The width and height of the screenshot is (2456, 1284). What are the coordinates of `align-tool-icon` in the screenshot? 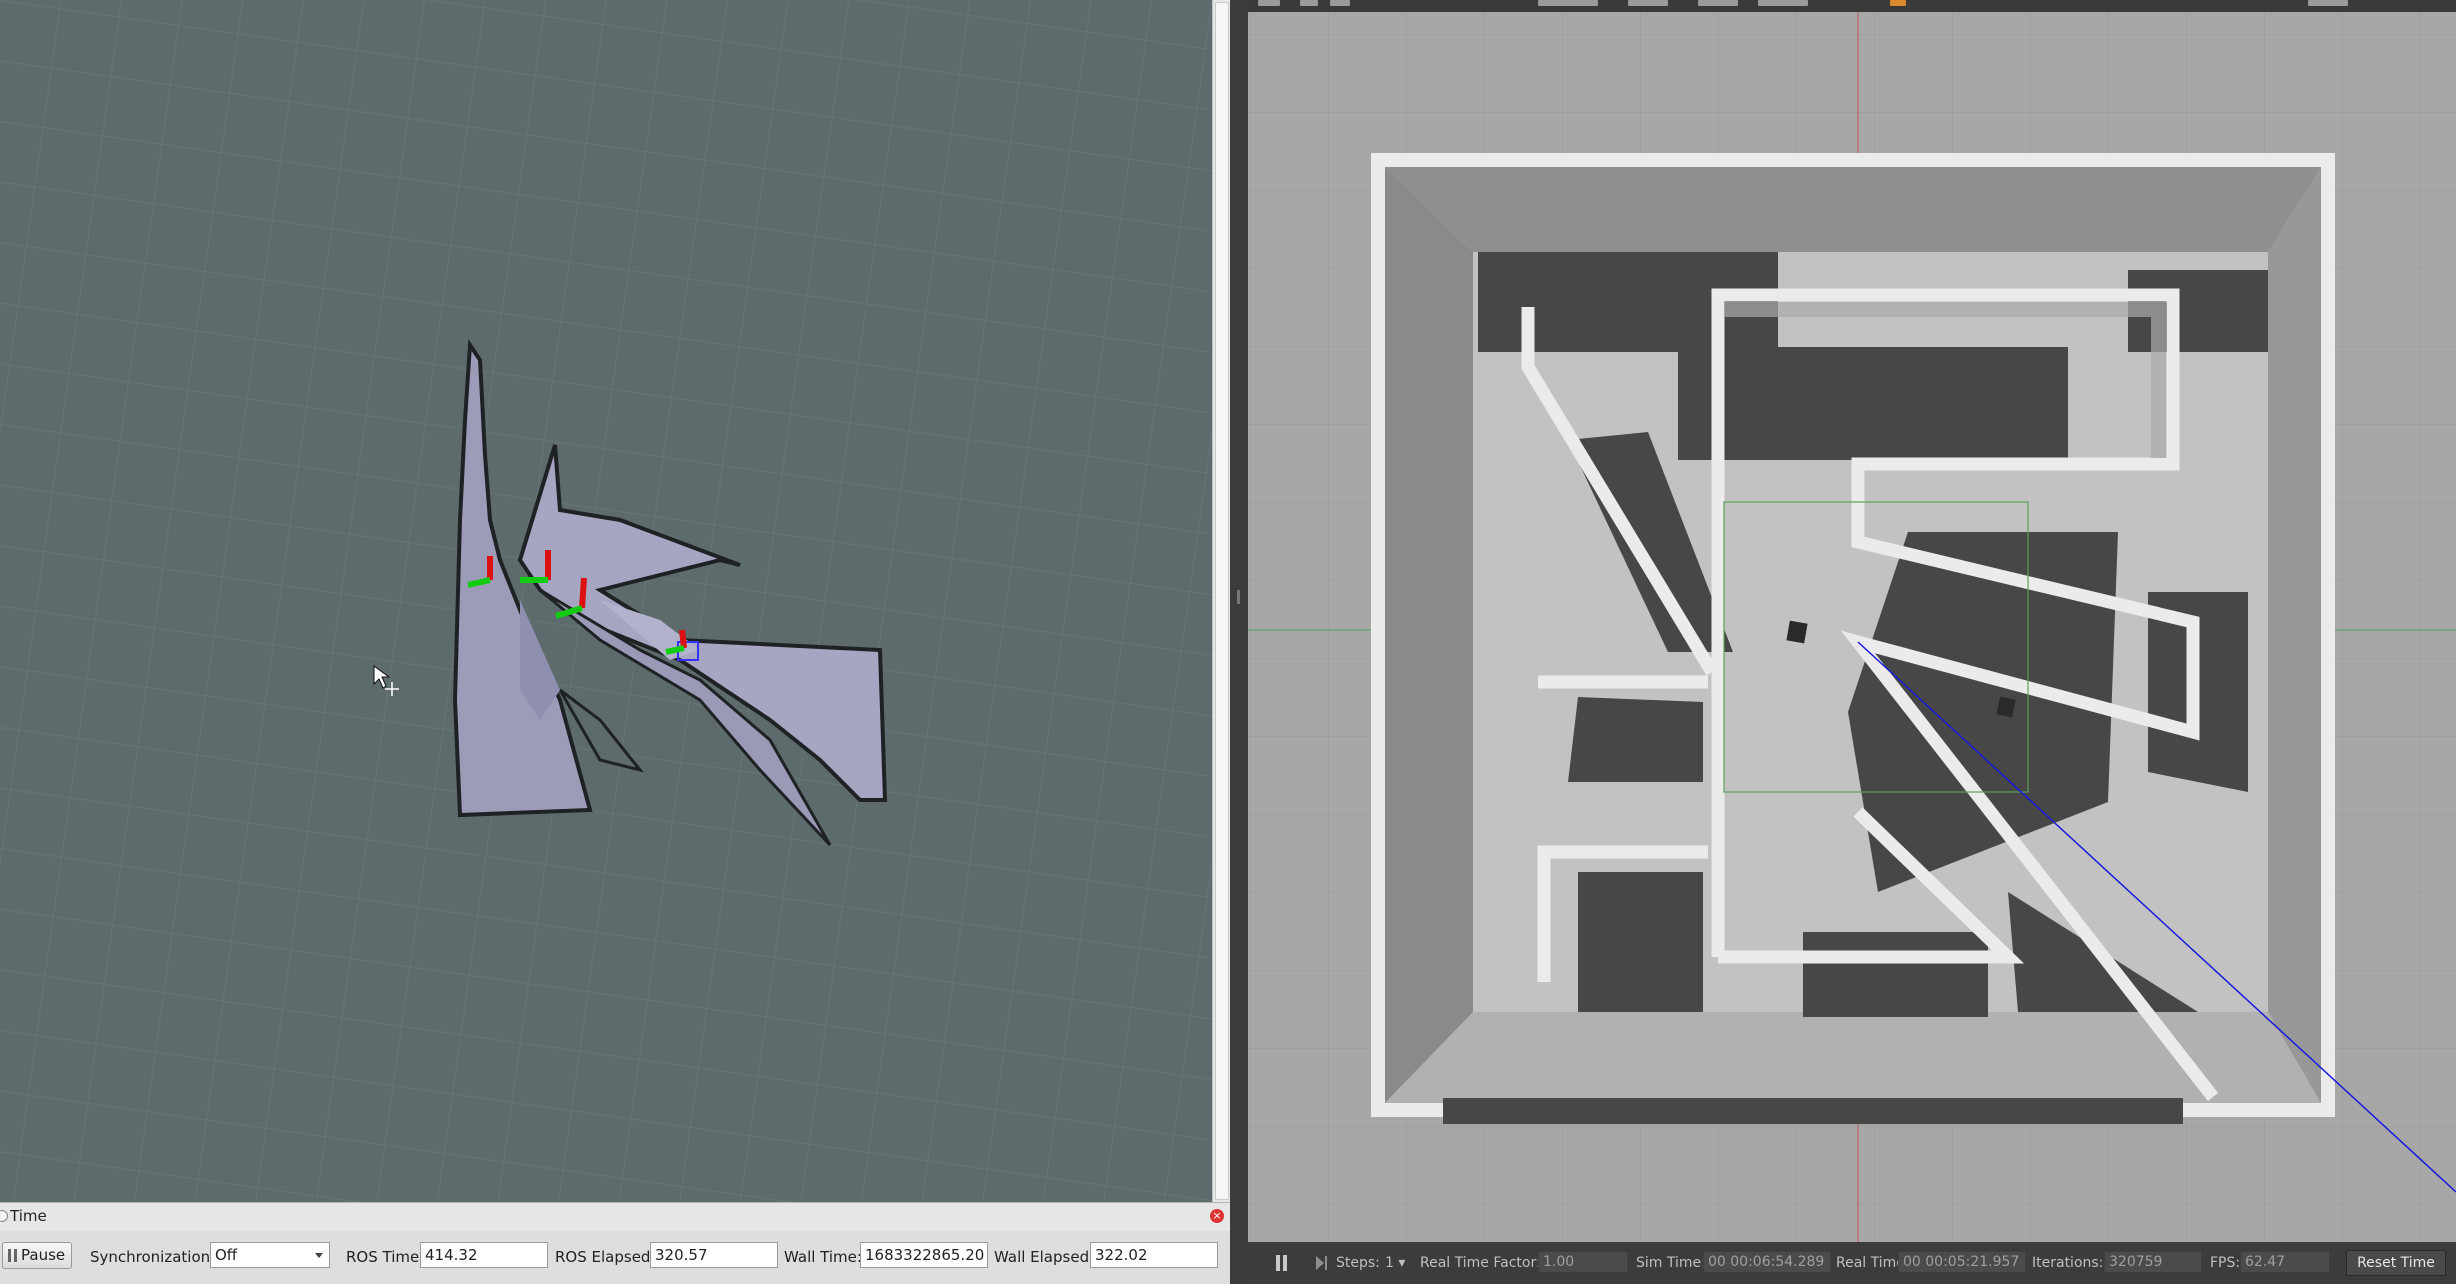 It's located at (1783, 3).